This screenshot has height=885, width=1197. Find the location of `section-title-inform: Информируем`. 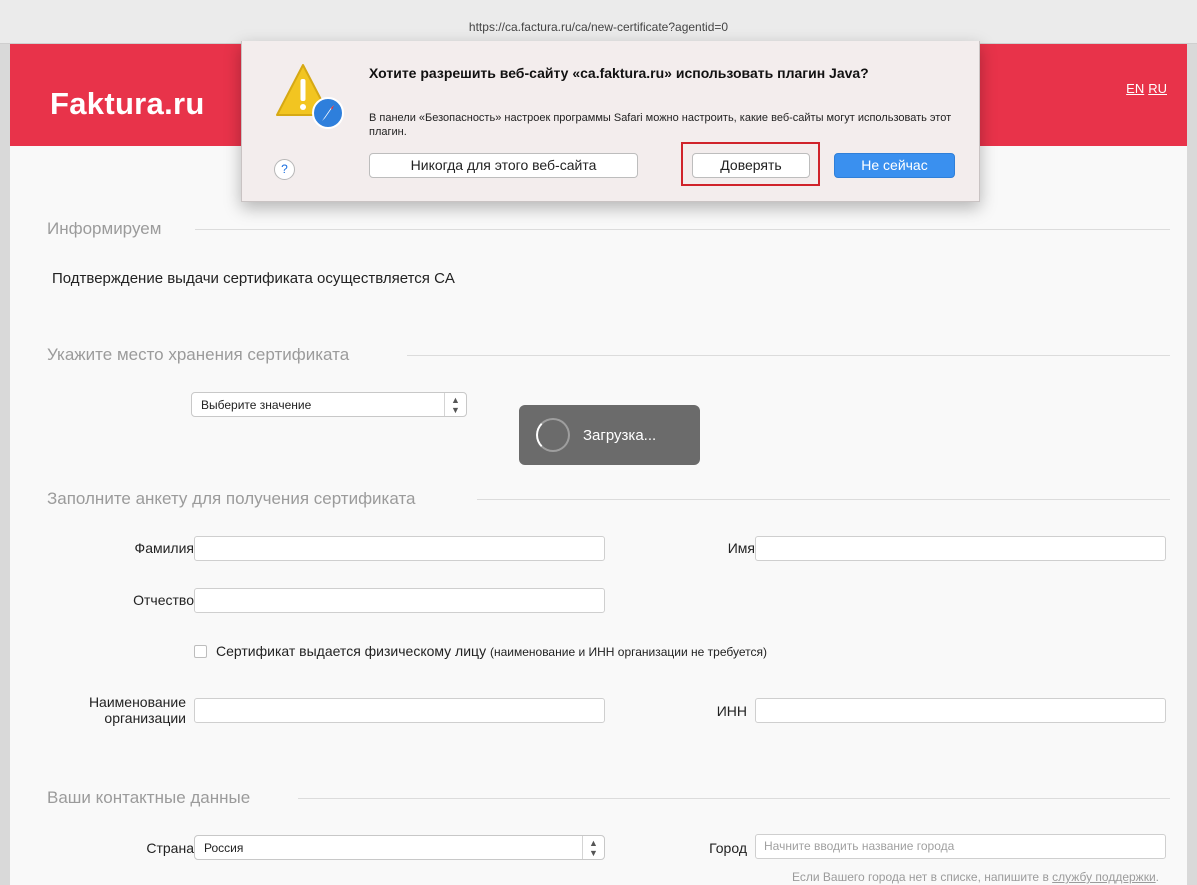

section-title-inform: Информируем is located at coordinates (104, 228).